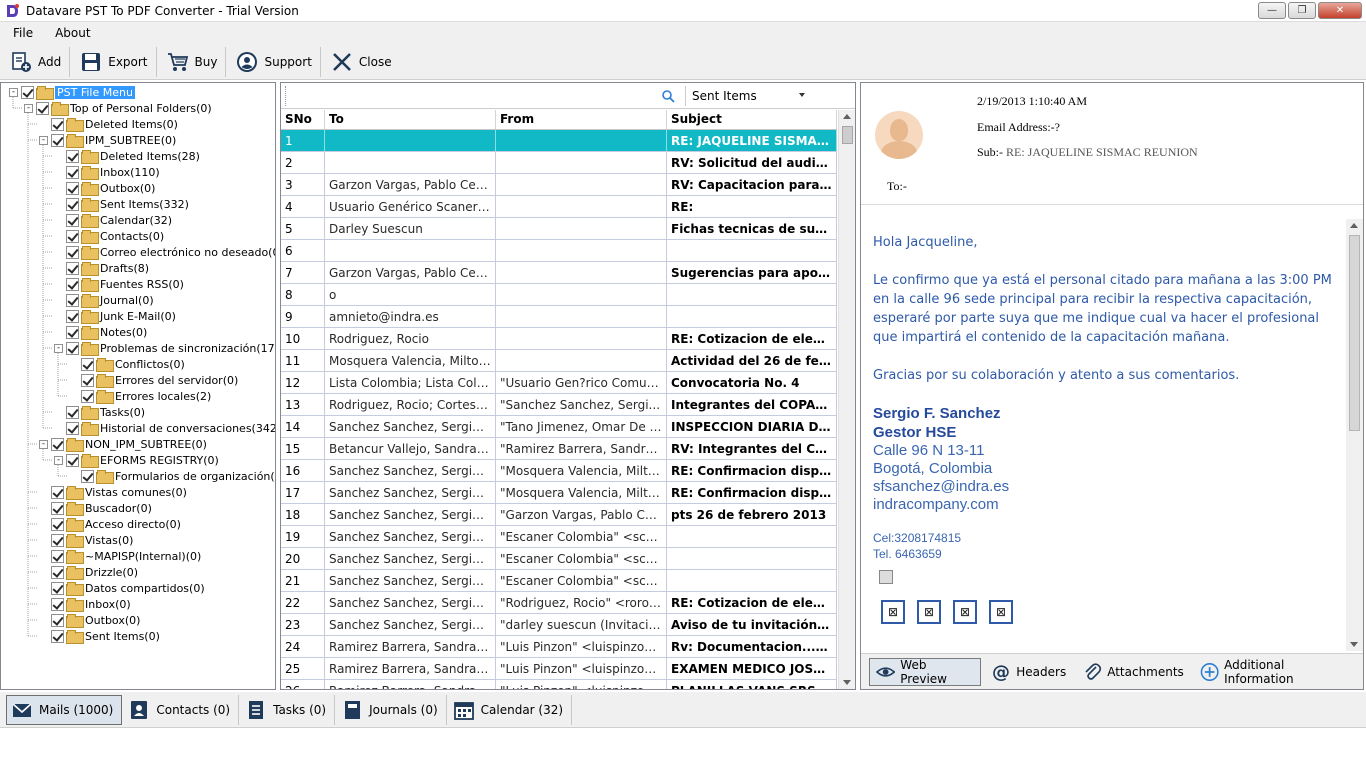  I want to click on tree-item: Datos compartidos(0), so click(122, 588).